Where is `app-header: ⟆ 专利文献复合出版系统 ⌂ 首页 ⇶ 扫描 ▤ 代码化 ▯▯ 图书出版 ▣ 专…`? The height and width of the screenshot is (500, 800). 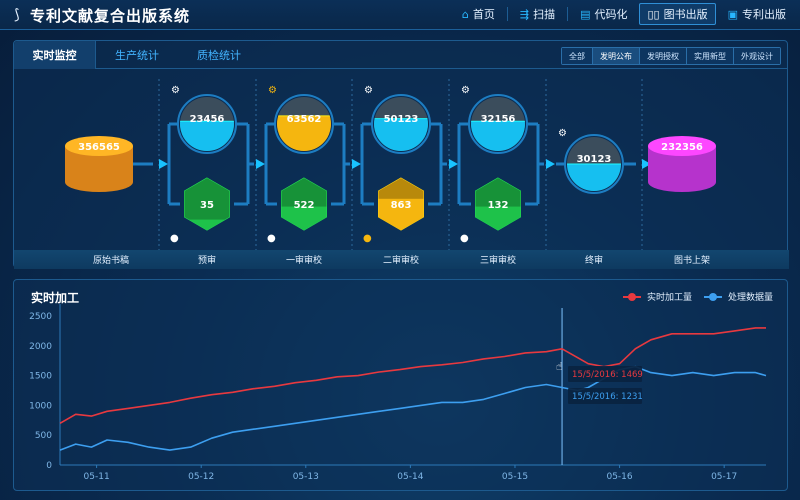 app-header: ⟆ 专利文献复合出版系统 ⌂ 首页 ⇶ 扫描 ▤ 代码化 ▯▯ 图书出版 ▣ 专… is located at coordinates (400, 15).